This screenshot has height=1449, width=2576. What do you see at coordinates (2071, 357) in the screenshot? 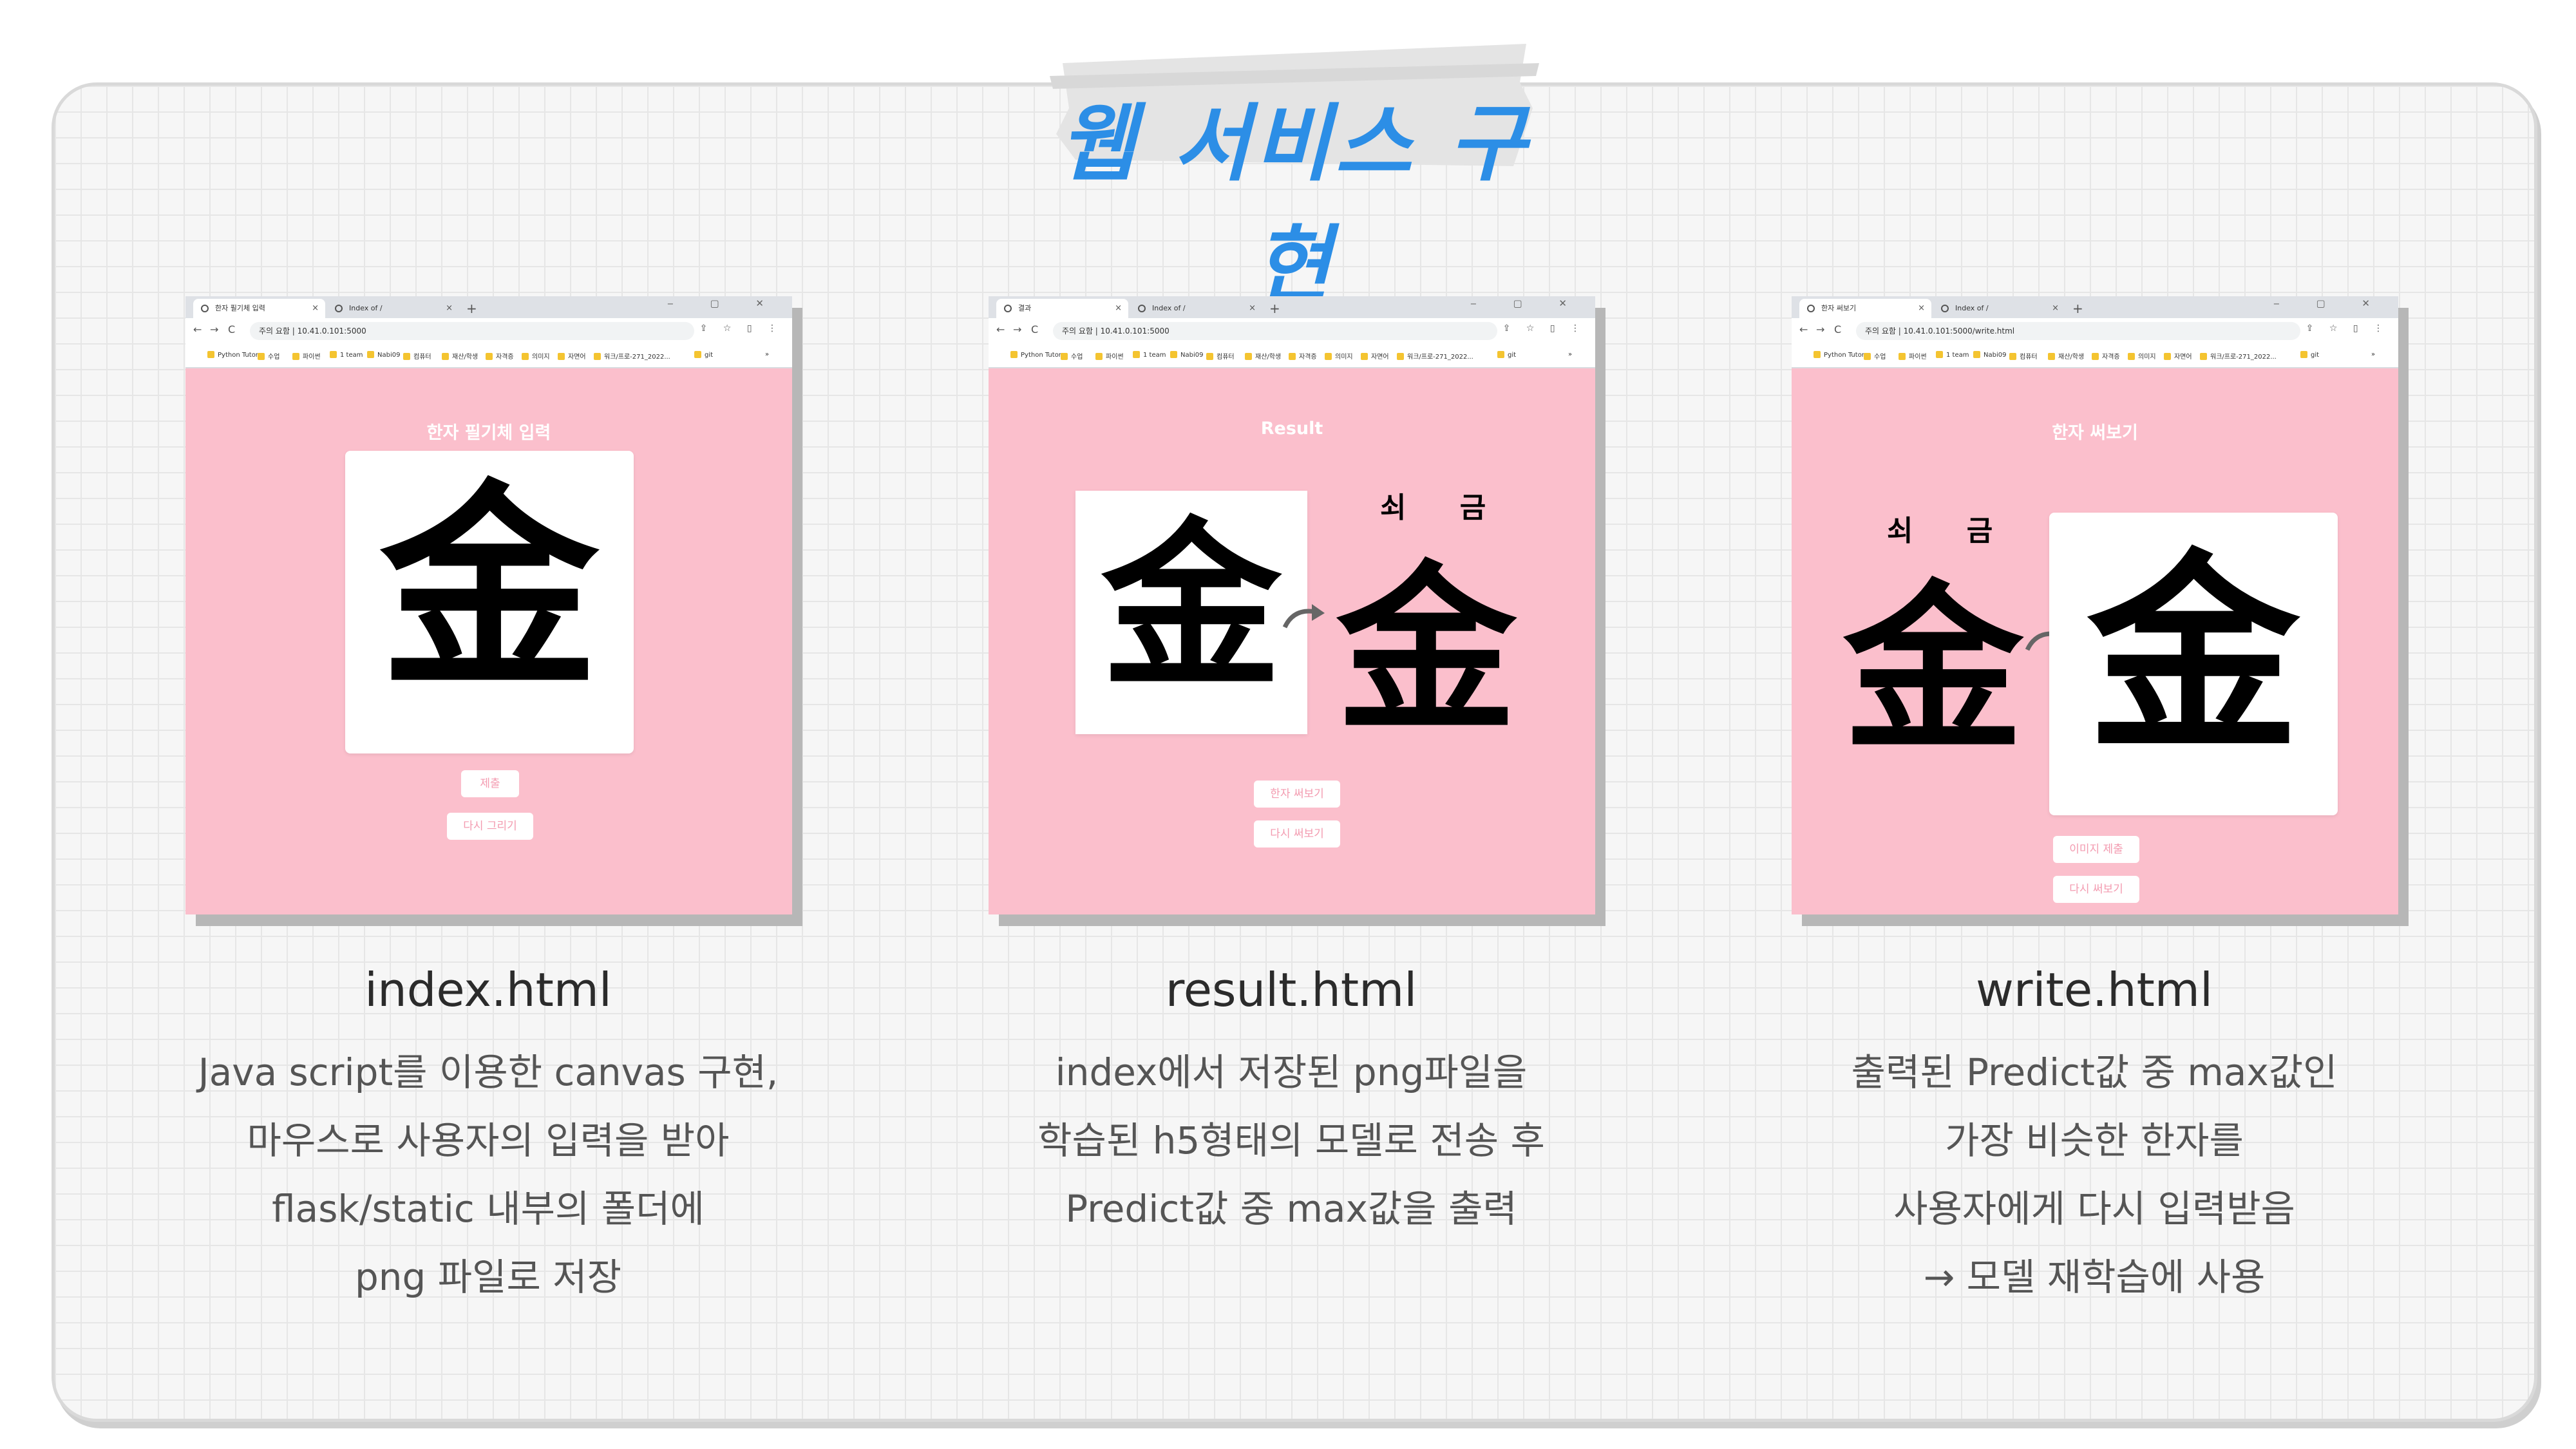
I see `bookmark-label: 재산/학생` at bounding box center [2071, 357].